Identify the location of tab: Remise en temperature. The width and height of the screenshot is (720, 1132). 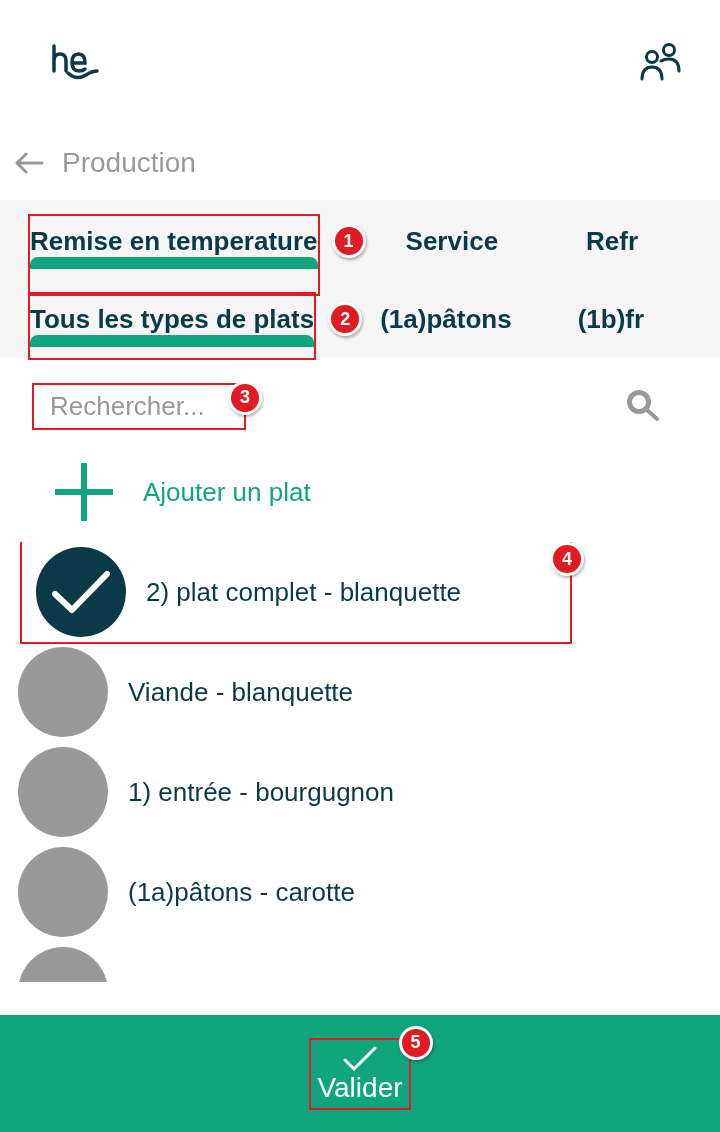
(174, 242).